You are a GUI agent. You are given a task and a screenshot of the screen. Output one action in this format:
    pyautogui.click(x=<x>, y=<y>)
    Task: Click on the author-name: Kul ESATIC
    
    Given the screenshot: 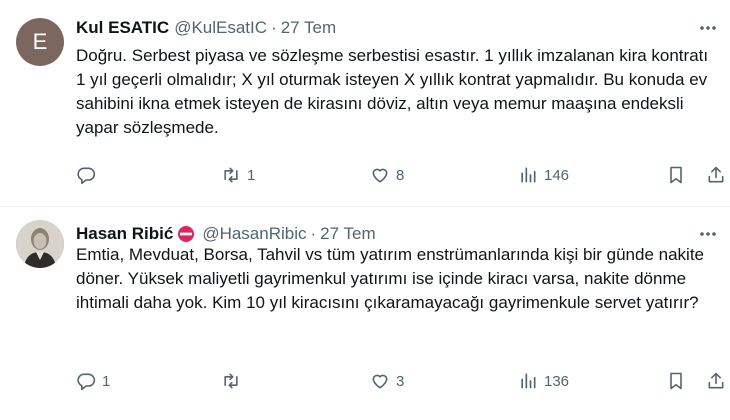 What is the action you would take?
    pyautogui.click(x=122, y=28)
    